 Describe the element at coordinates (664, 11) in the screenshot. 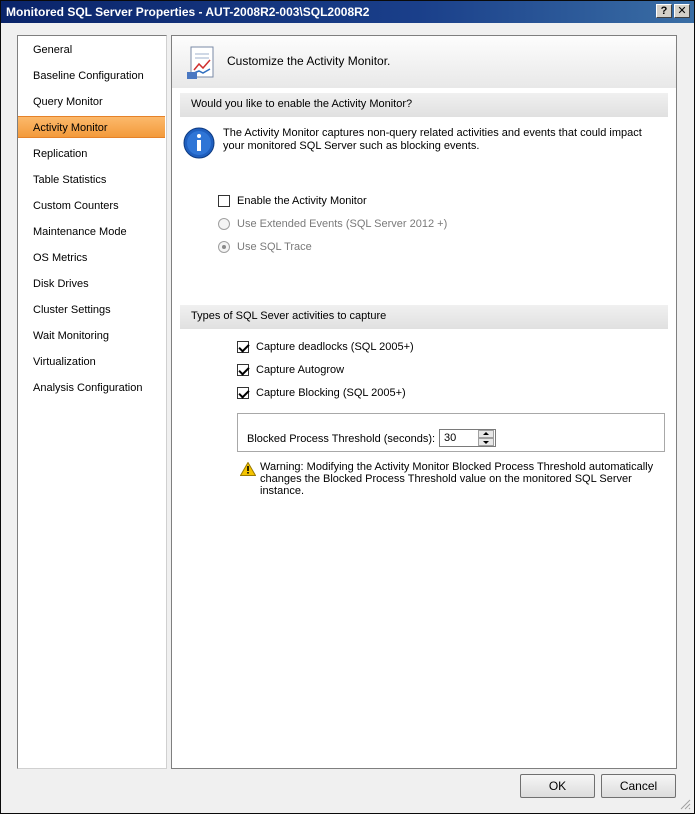

I see `help-button: ?` at that location.